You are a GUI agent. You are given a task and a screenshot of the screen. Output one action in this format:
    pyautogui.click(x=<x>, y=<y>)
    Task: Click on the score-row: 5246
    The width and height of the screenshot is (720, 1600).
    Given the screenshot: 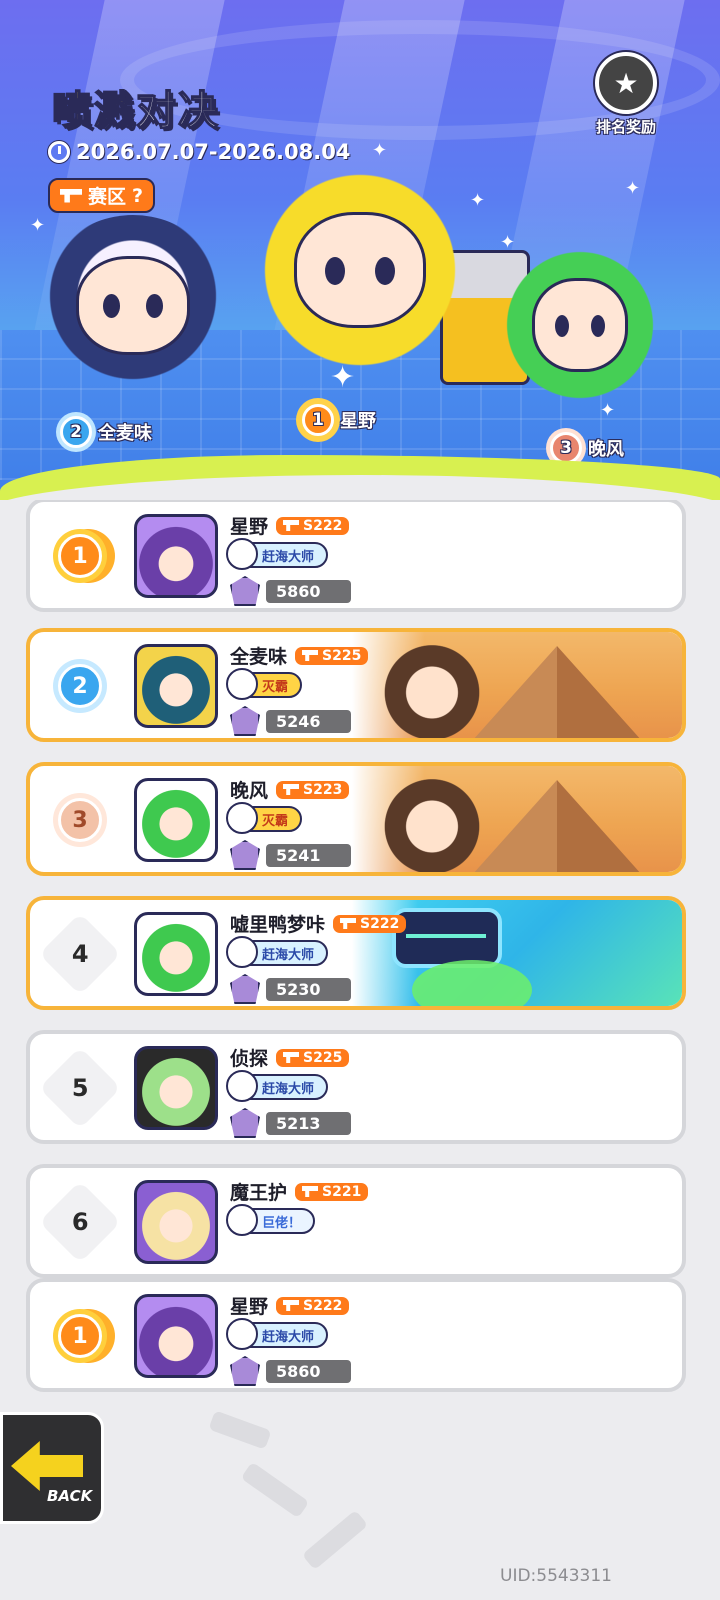 What is the action you would take?
    pyautogui.click(x=290, y=721)
    